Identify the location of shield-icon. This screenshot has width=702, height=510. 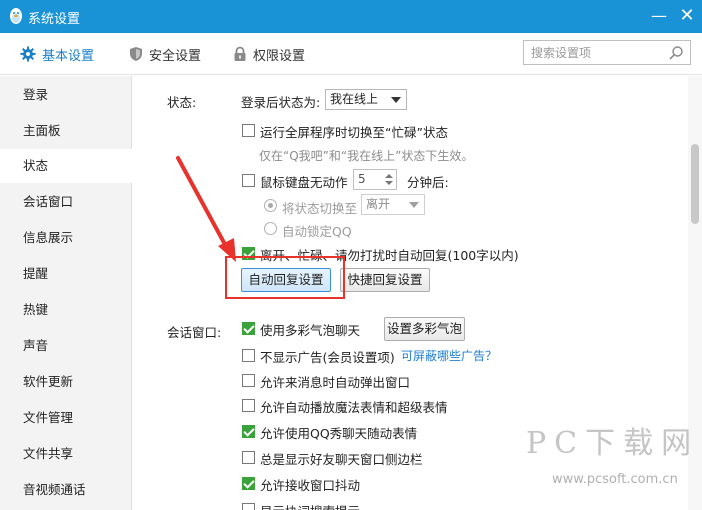
(136, 54).